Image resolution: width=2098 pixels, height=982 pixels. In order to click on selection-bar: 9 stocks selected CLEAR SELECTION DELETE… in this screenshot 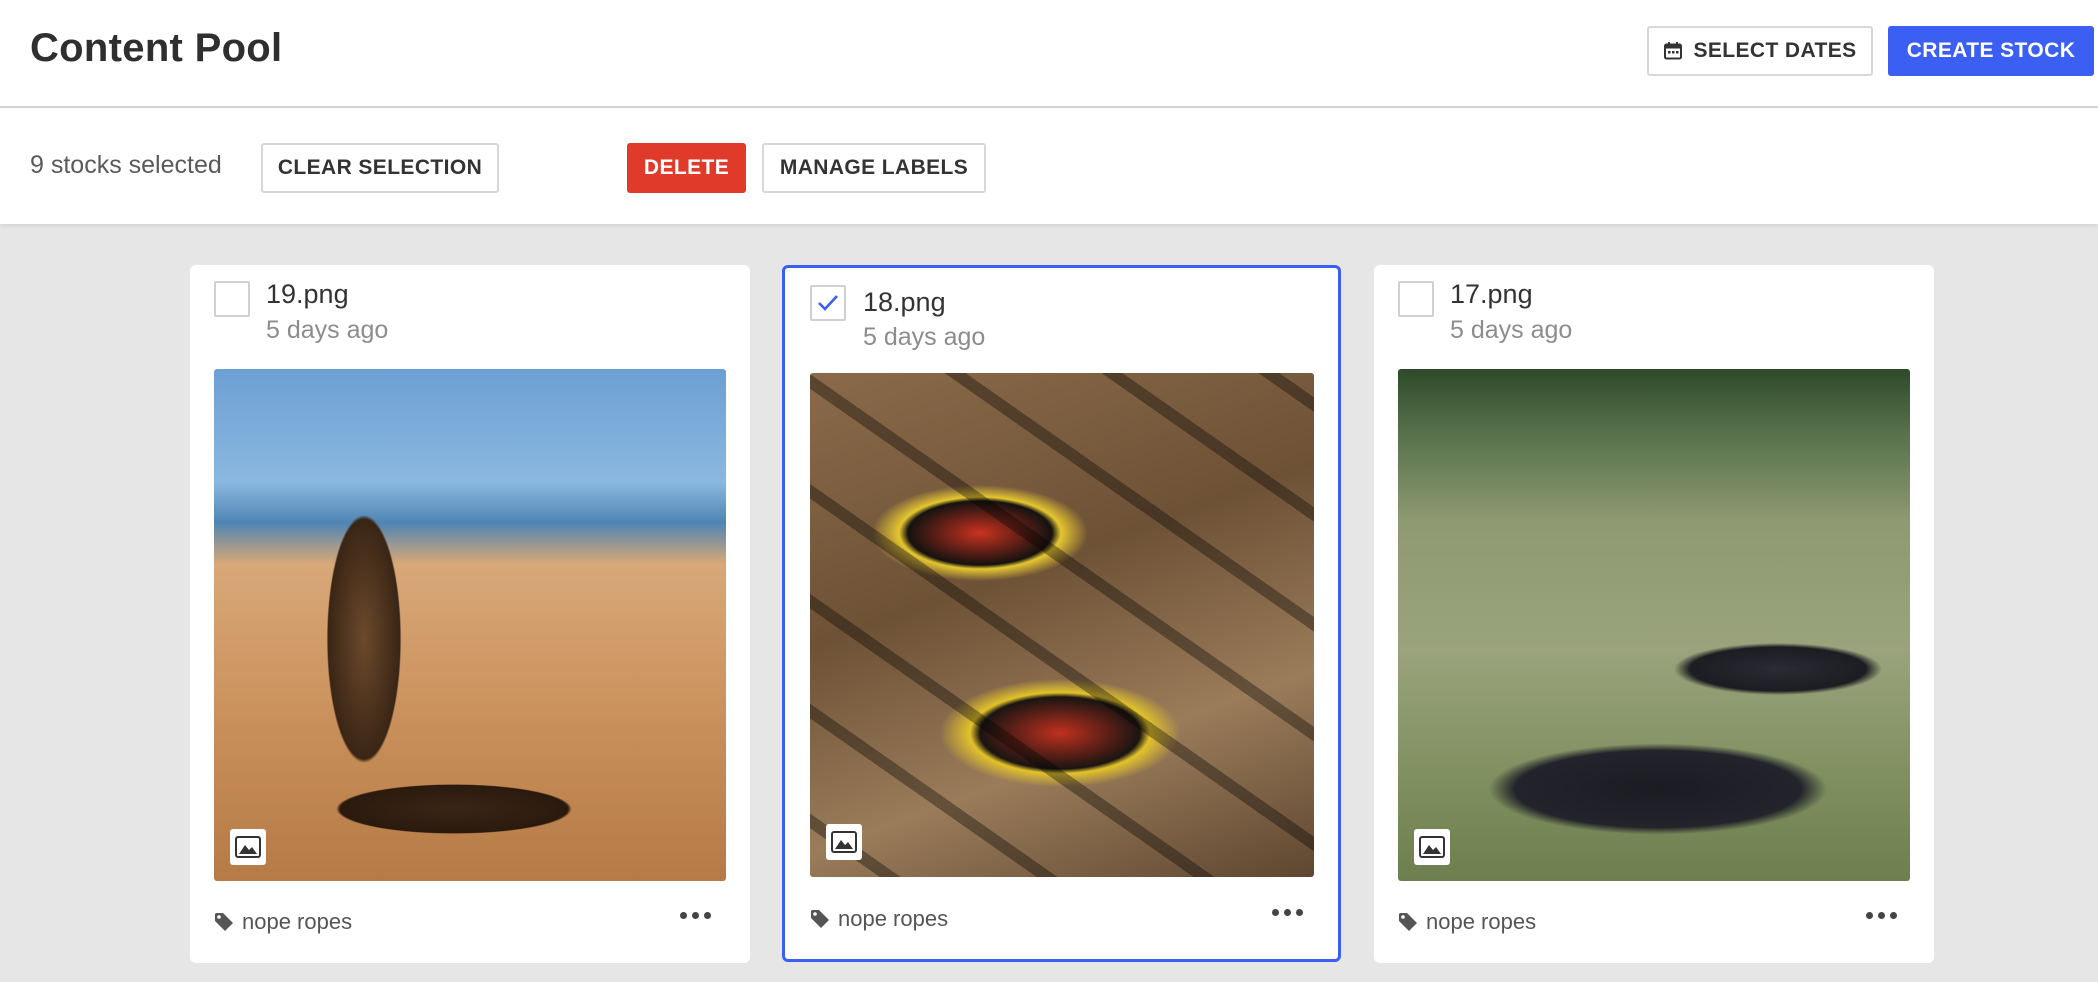, I will do `click(1049, 166)`.